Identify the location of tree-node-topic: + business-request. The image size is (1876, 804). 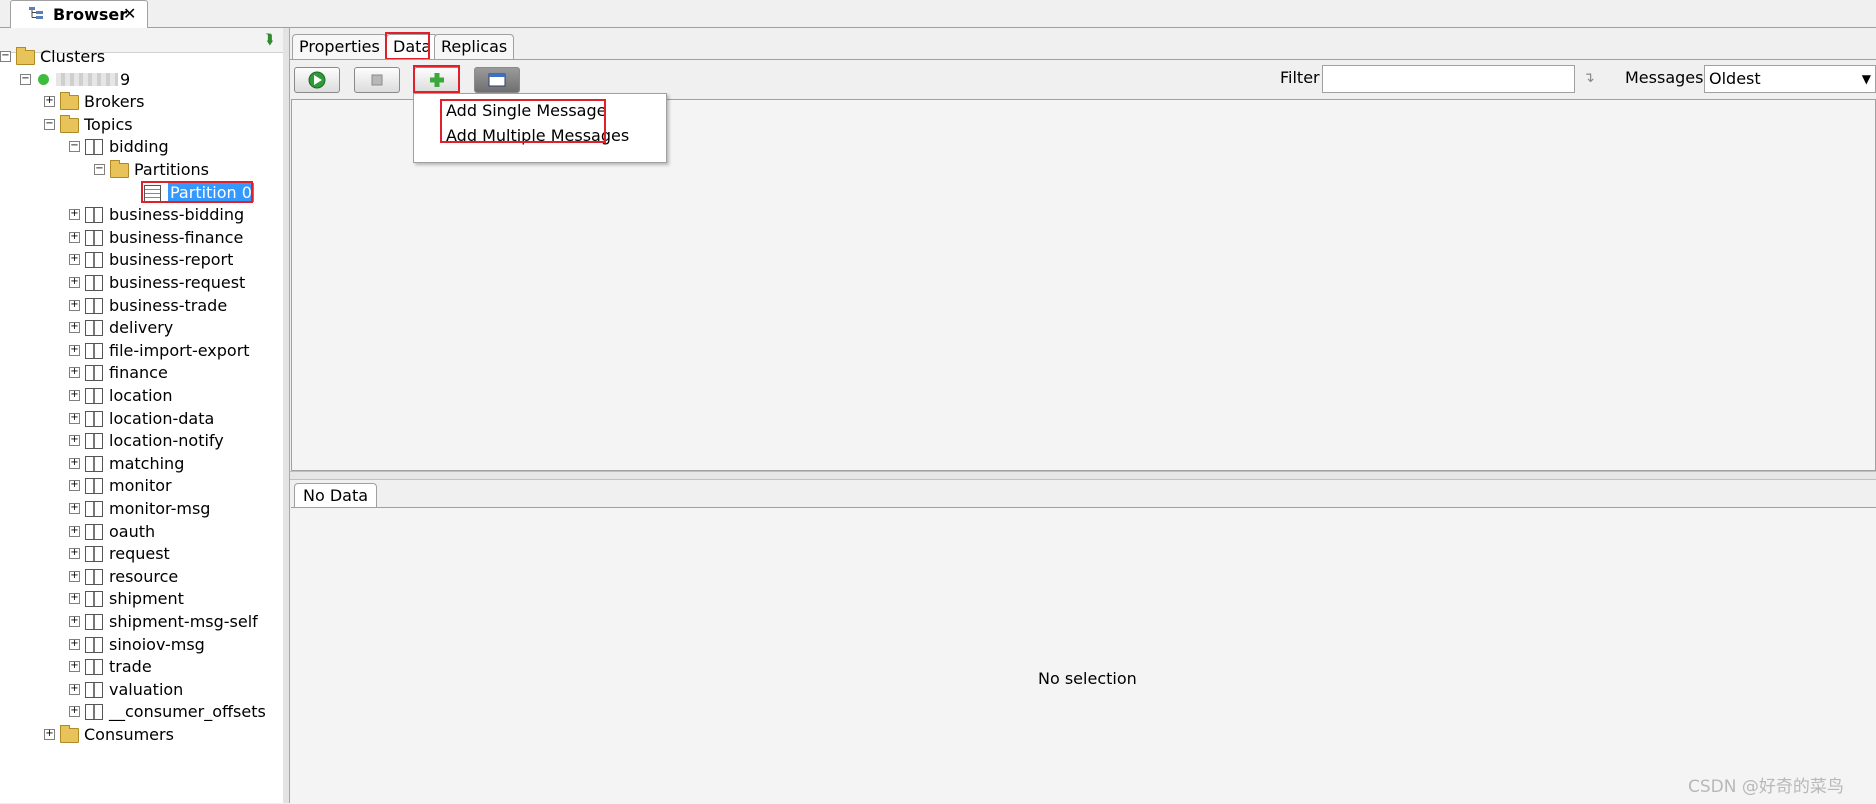
(141, 283).